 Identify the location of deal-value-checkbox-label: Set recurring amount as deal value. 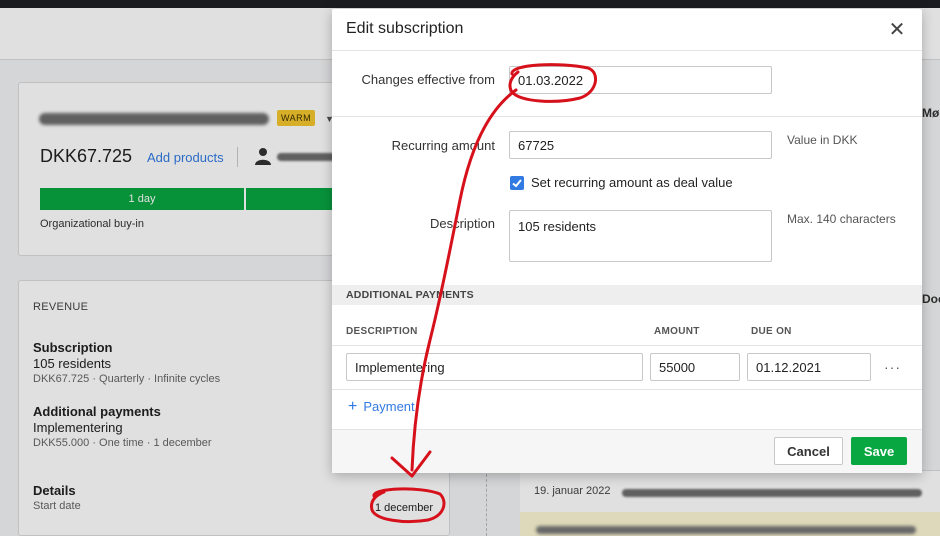
(632, 182).